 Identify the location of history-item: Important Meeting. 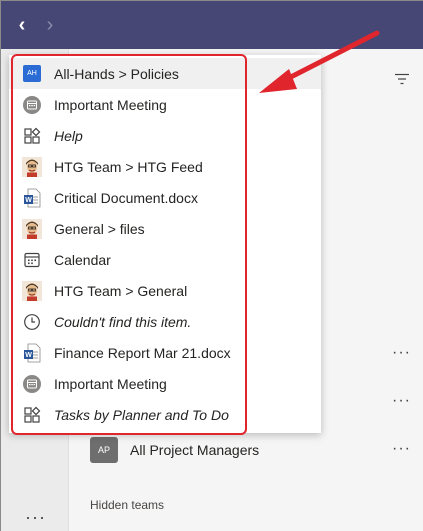
(165, 383).